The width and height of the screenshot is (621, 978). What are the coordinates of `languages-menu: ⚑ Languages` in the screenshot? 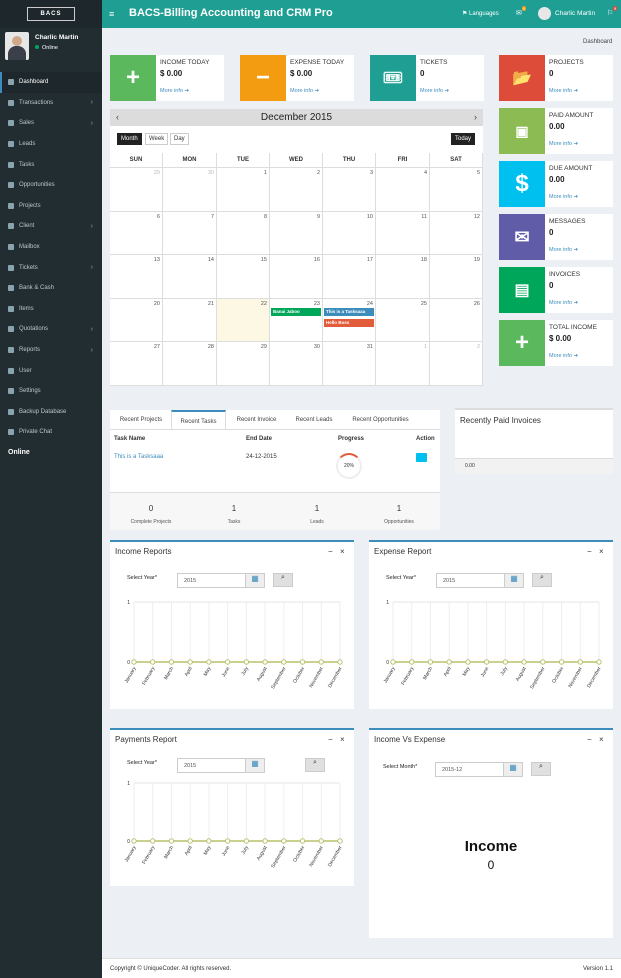 It's located at (480, 13).